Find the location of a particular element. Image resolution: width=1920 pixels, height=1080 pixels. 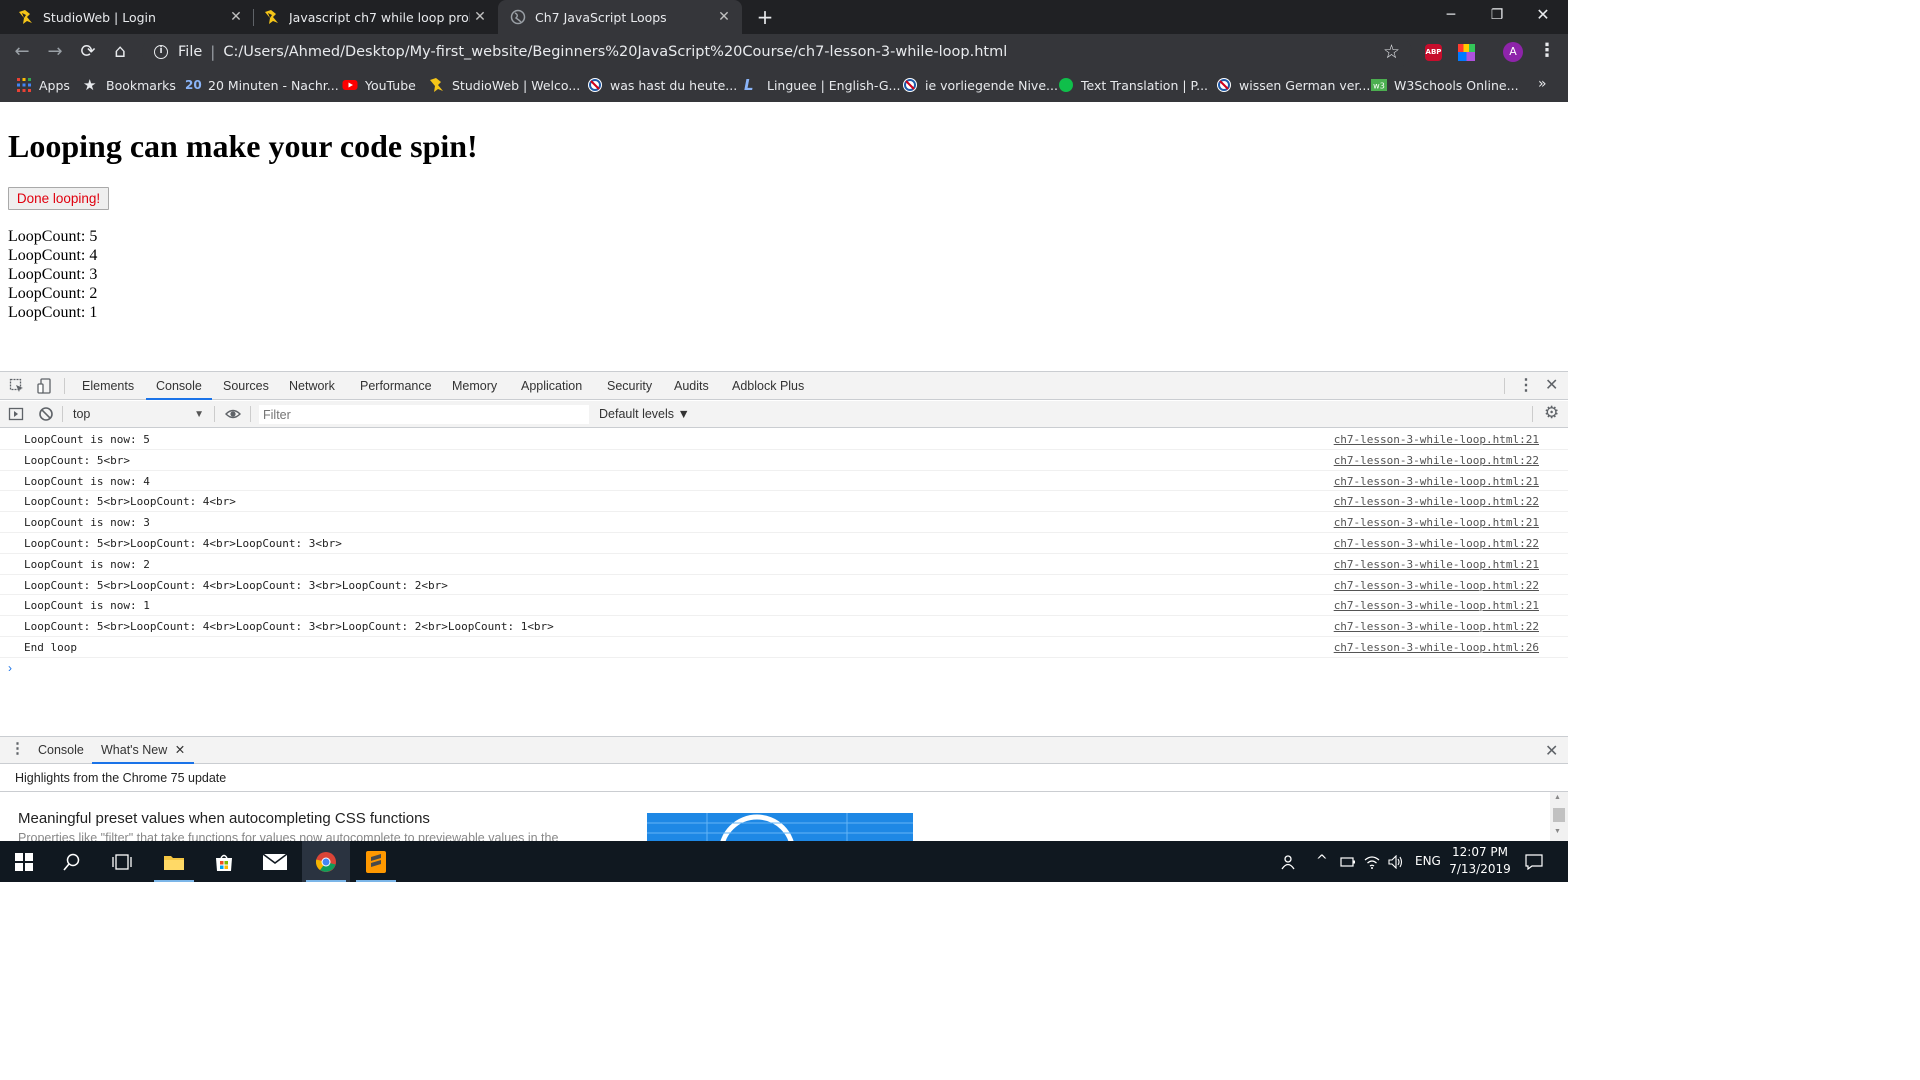

loop-line: LoopCount: 4 is located at coordinates (53, 255).